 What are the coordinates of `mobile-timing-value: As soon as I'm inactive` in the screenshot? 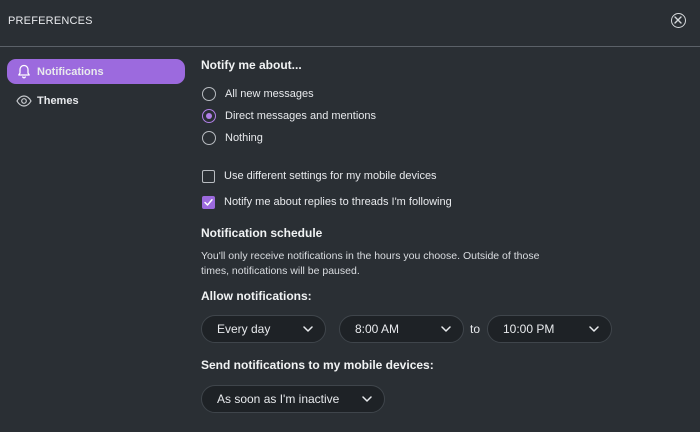 It's located at (278, 399).